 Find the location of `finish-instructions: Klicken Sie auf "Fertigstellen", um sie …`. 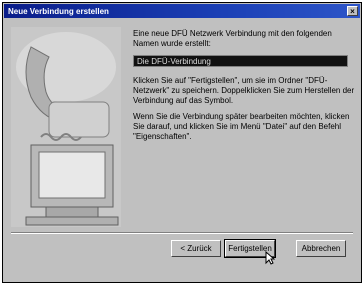

finish-instructions: Klicken Sie auf "Fertigstellen", um sie … is located at coordinates (244, 90).